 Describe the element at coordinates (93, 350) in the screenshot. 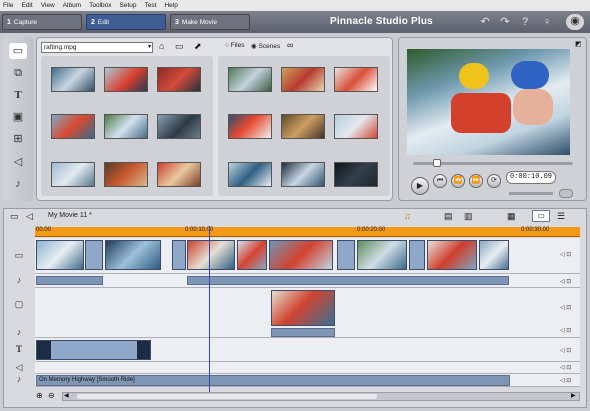

I see `title-clip` at that location.